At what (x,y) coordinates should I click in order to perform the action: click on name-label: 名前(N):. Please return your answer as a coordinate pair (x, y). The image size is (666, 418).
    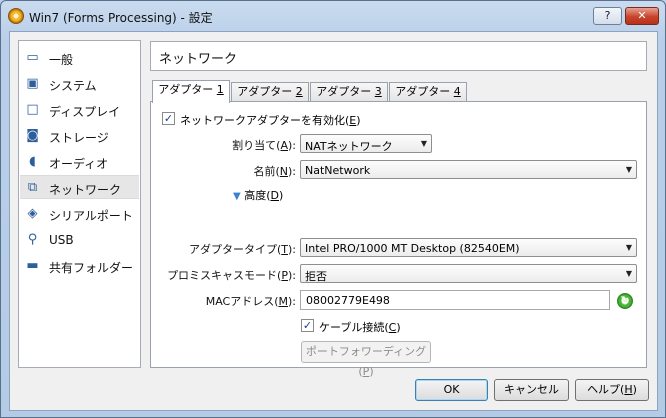
    Looking at the image, I should click on (274, 171).